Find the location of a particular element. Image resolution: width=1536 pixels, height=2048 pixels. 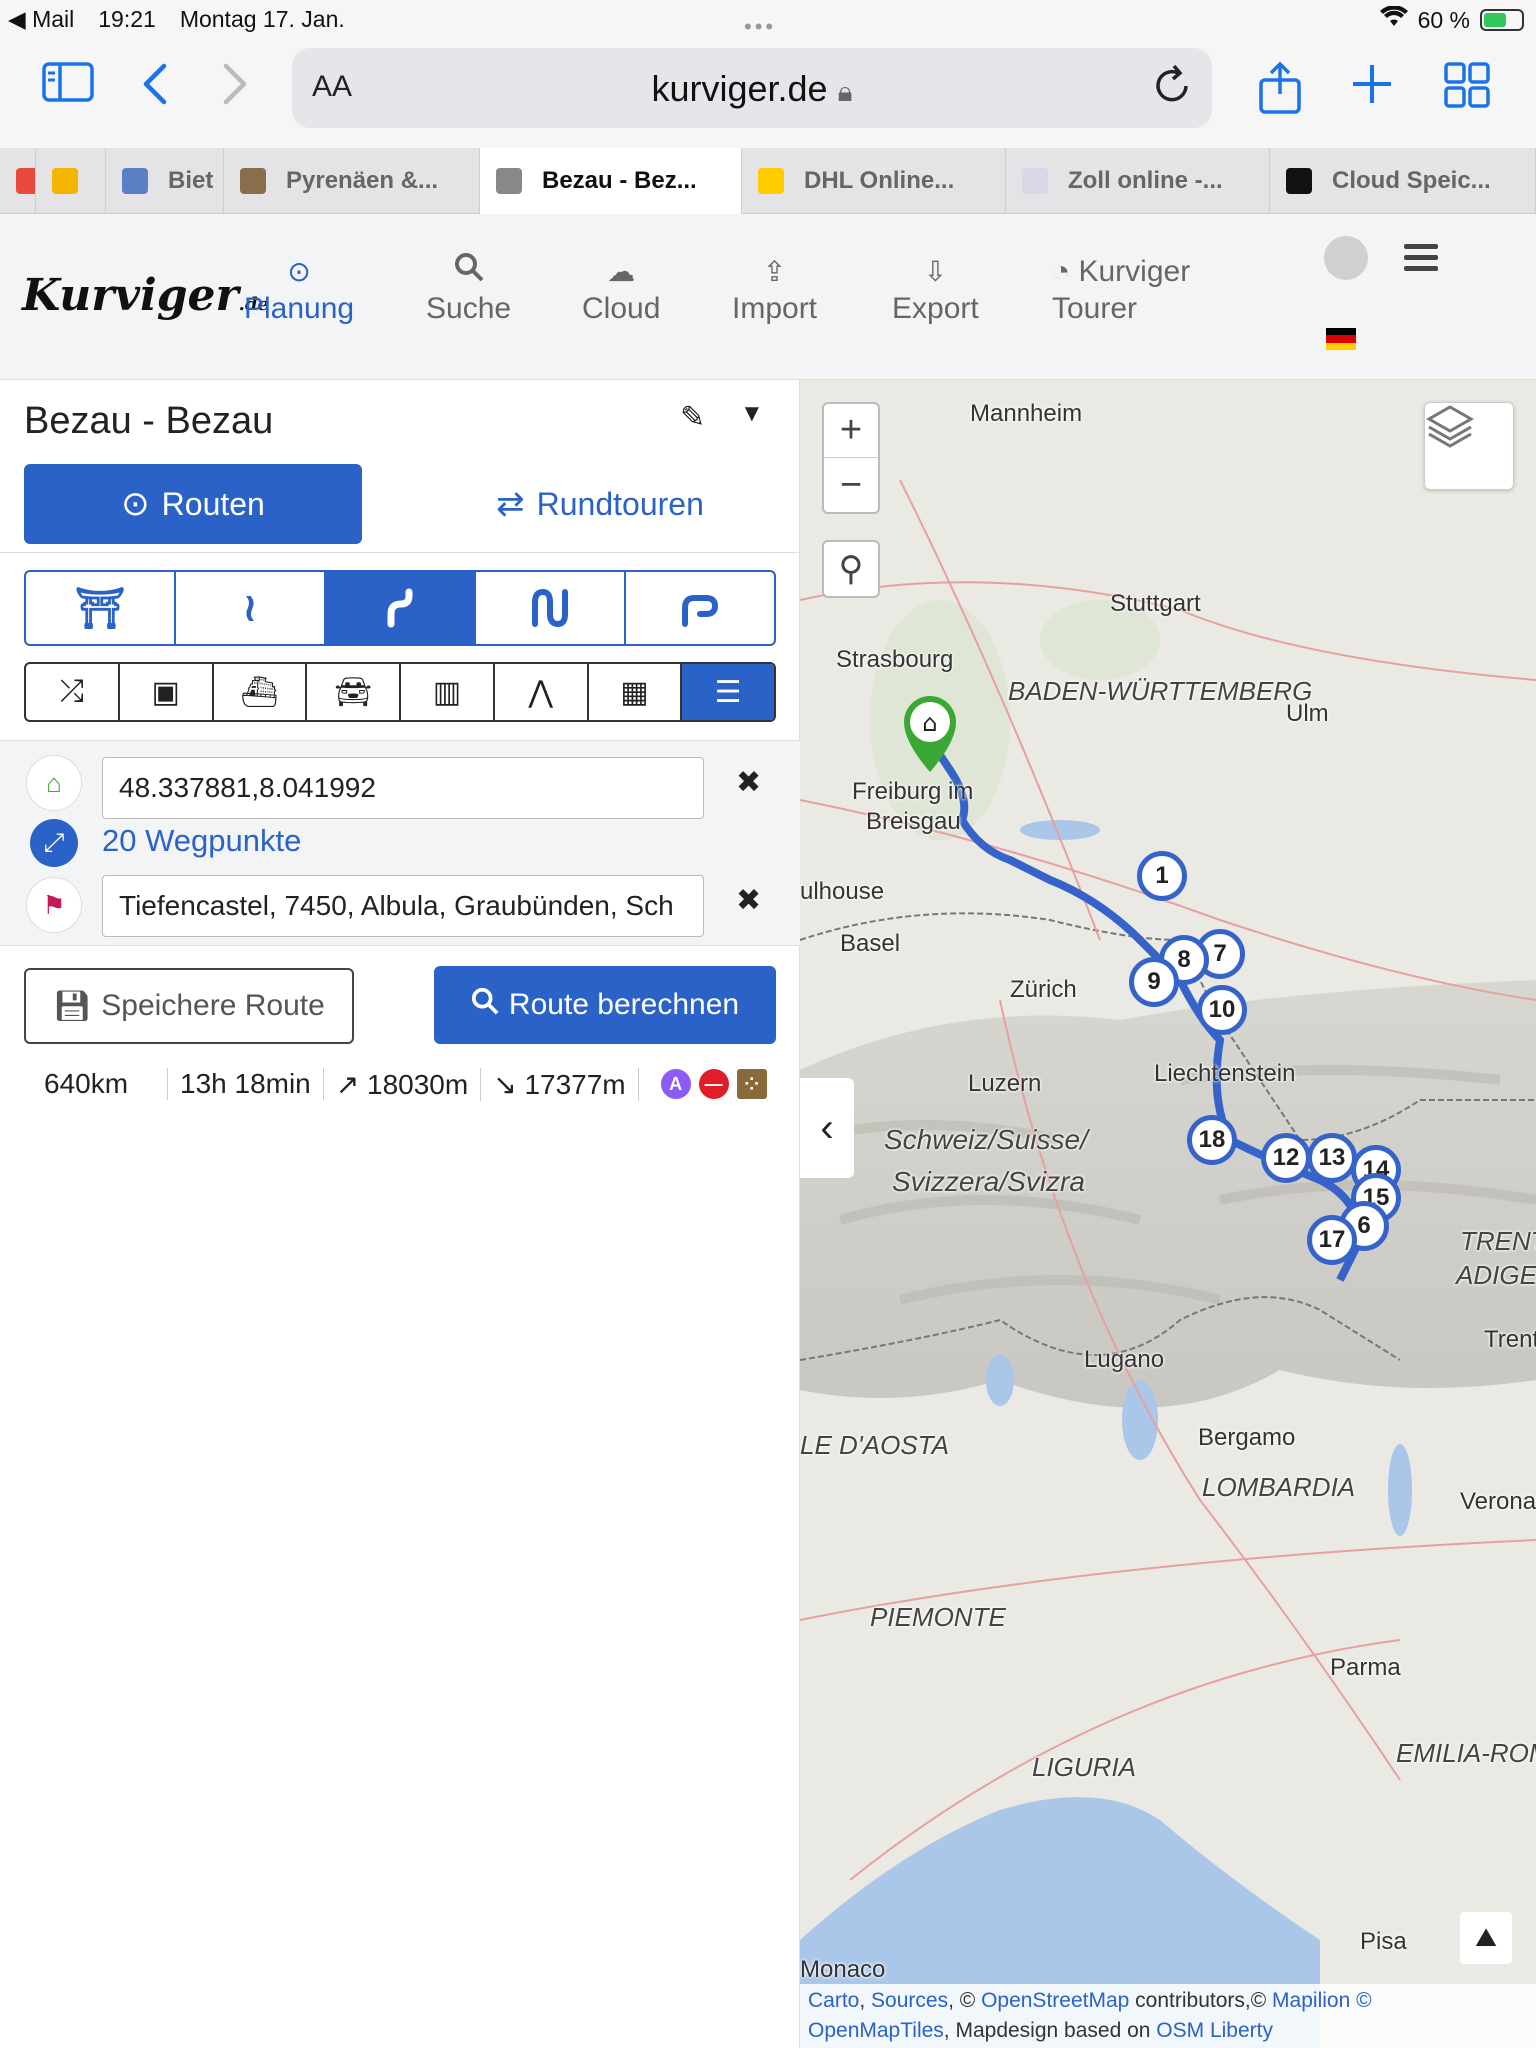

fastest-road-icon: ⛩ is located at coordinates (101, 608).